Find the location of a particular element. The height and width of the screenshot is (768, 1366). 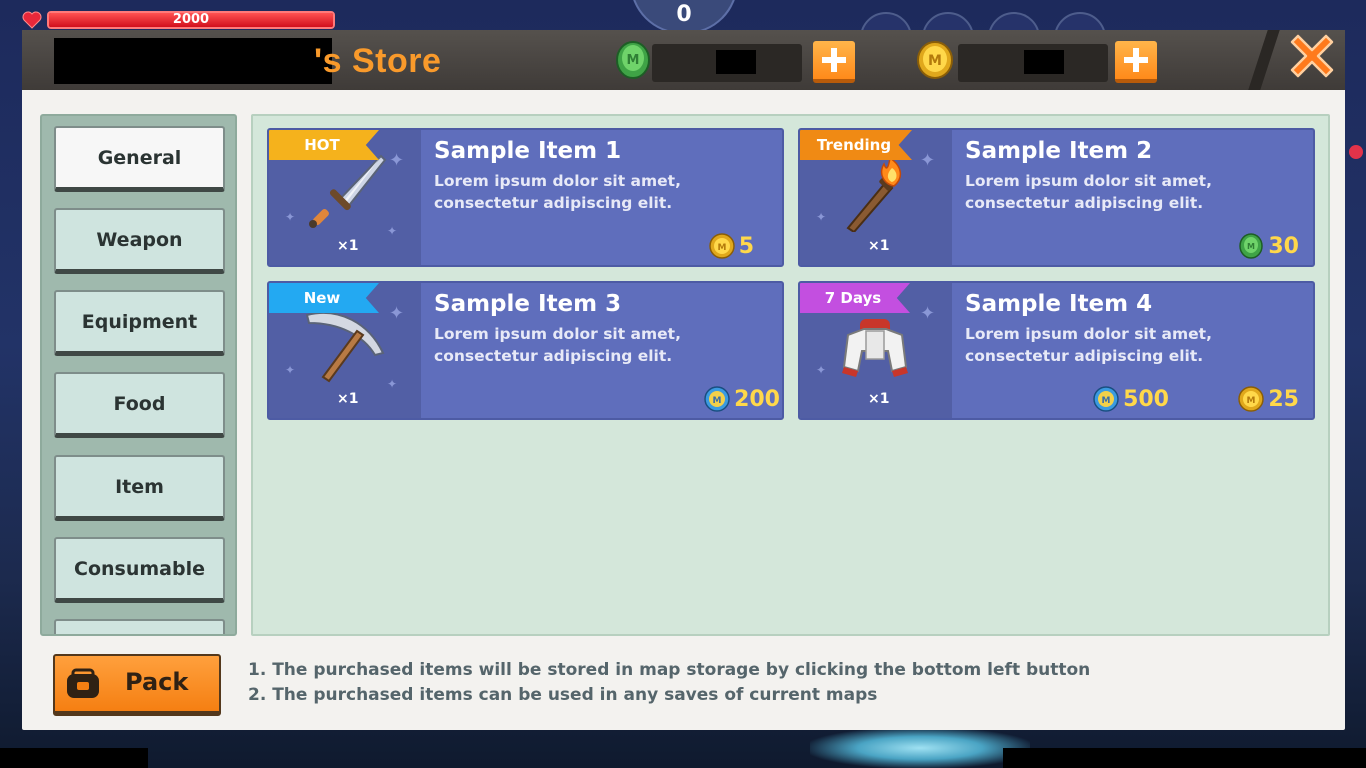

torch-icon is located at coordinates (874, 194).